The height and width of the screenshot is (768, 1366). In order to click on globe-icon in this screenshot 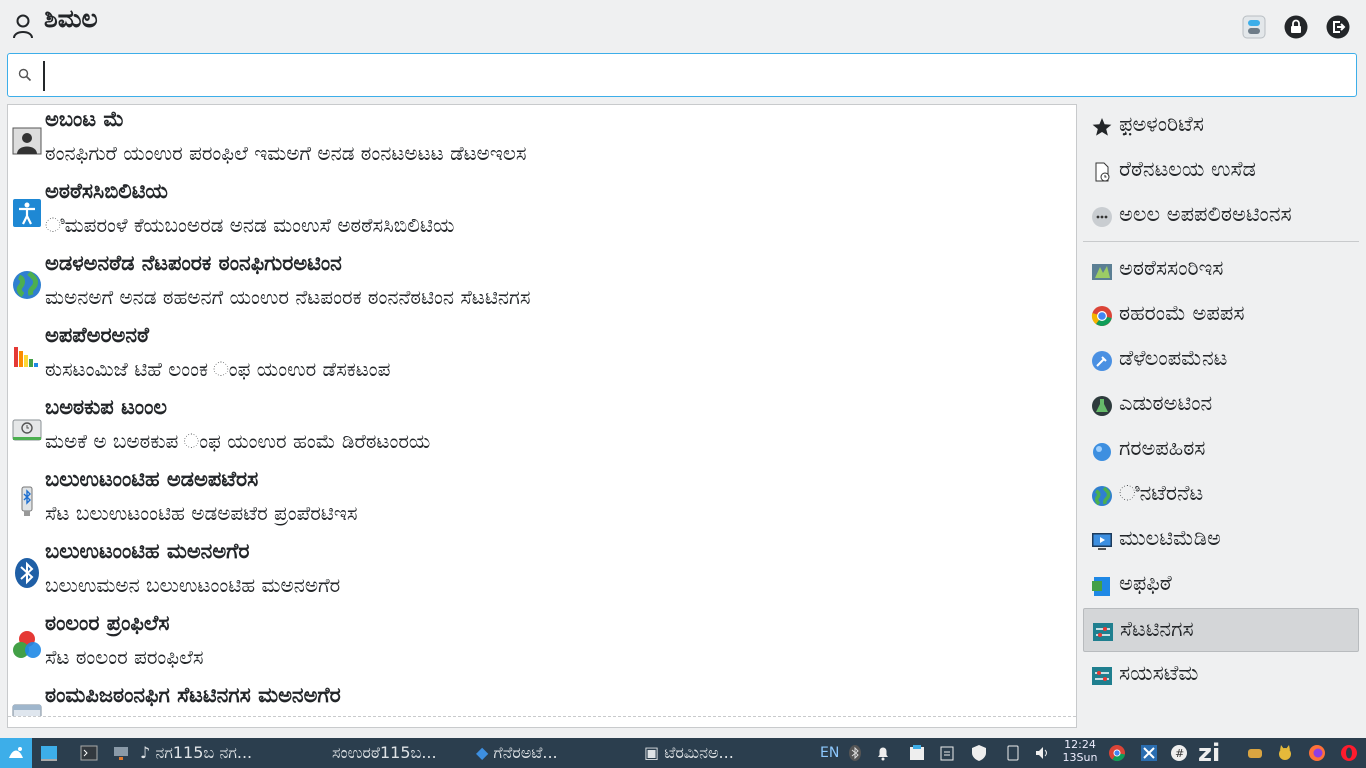, I will do `click(27, 285)`.